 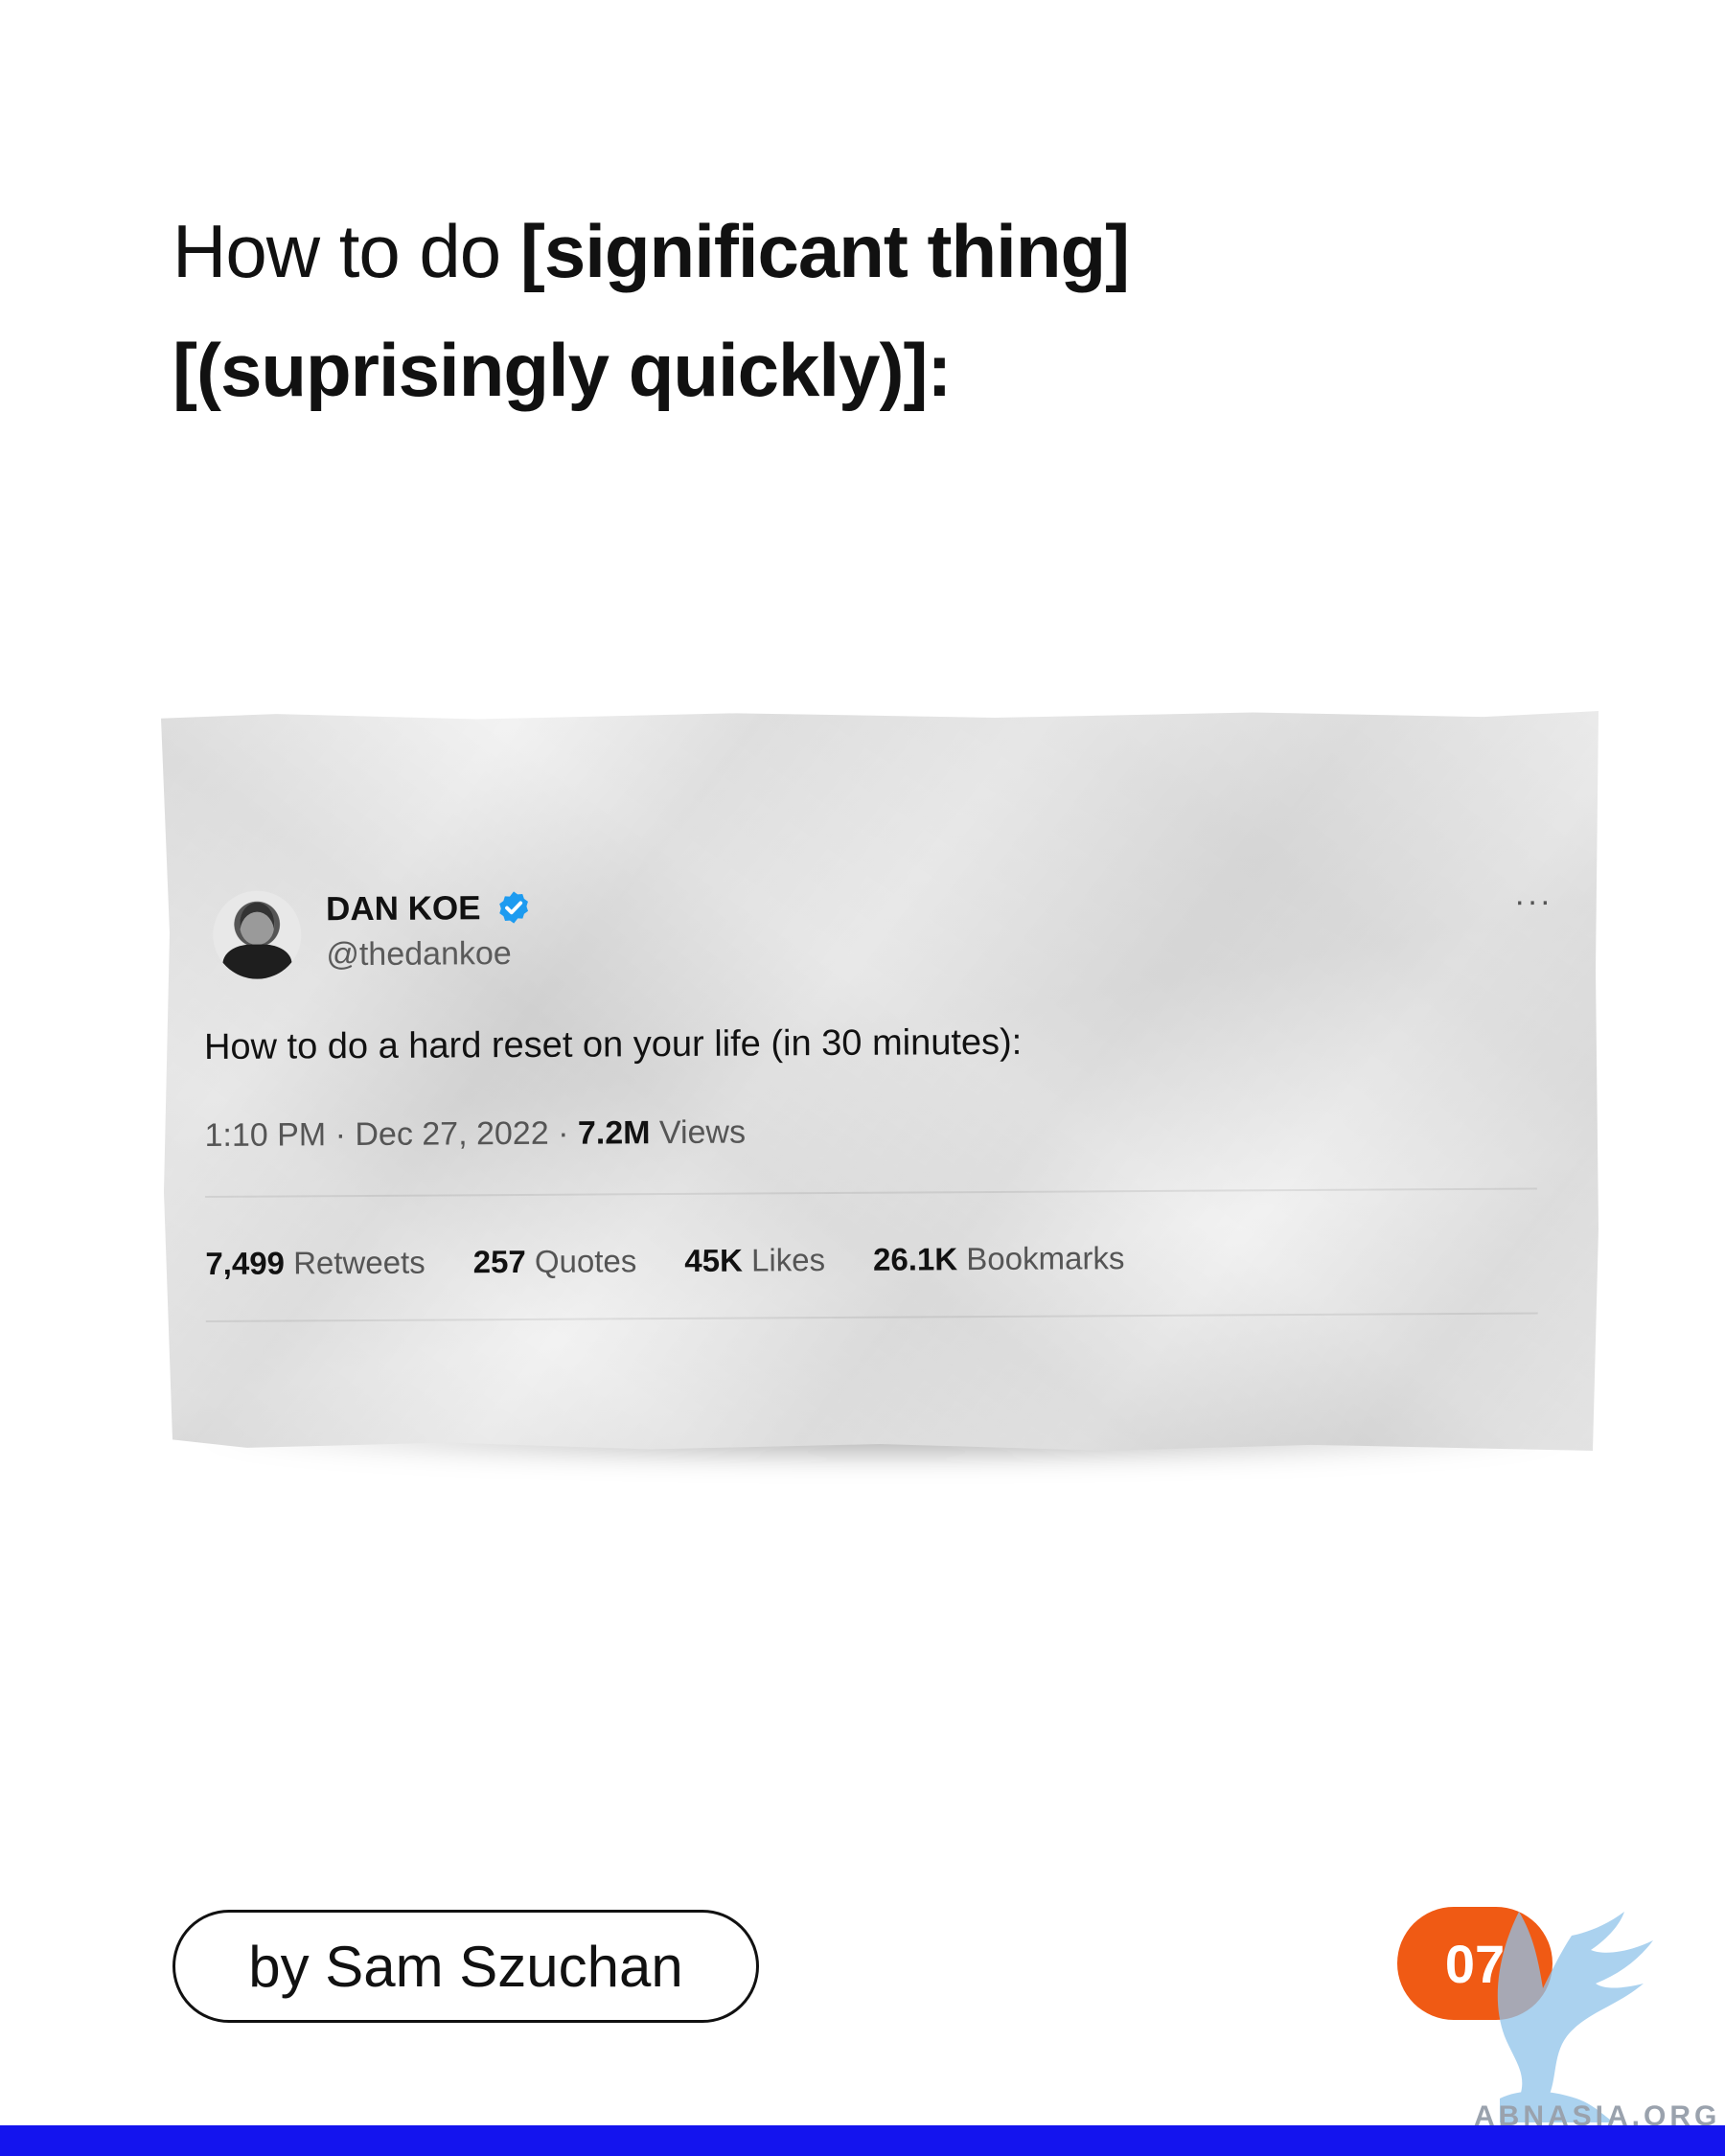 I want to click on tweet-time: 1:10 PM, so click(x=265, y=1135).